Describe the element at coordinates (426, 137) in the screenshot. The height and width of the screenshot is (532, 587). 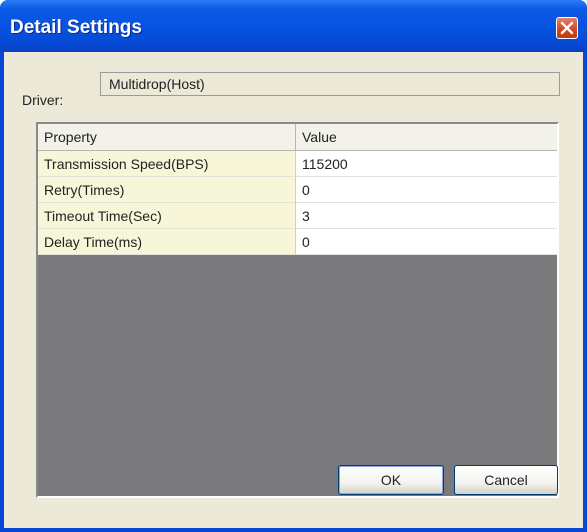
I see `column-header-value: Value` at that location.